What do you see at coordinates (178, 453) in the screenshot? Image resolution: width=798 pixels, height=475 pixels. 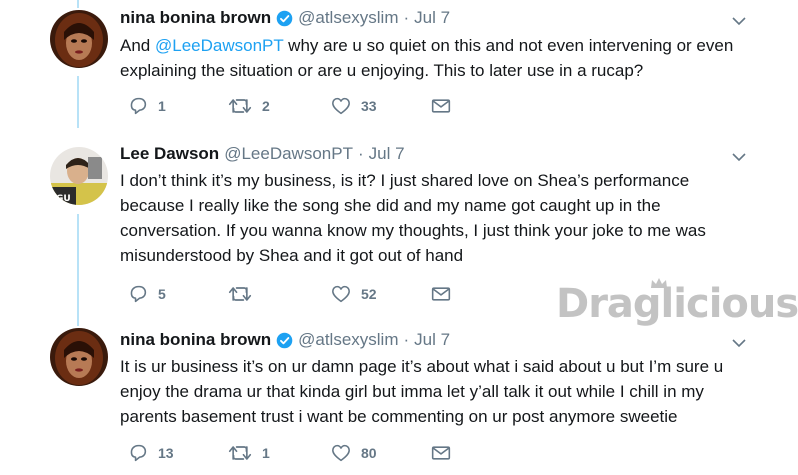 I see `reply-button: 13` at bounding box center [178, 453].